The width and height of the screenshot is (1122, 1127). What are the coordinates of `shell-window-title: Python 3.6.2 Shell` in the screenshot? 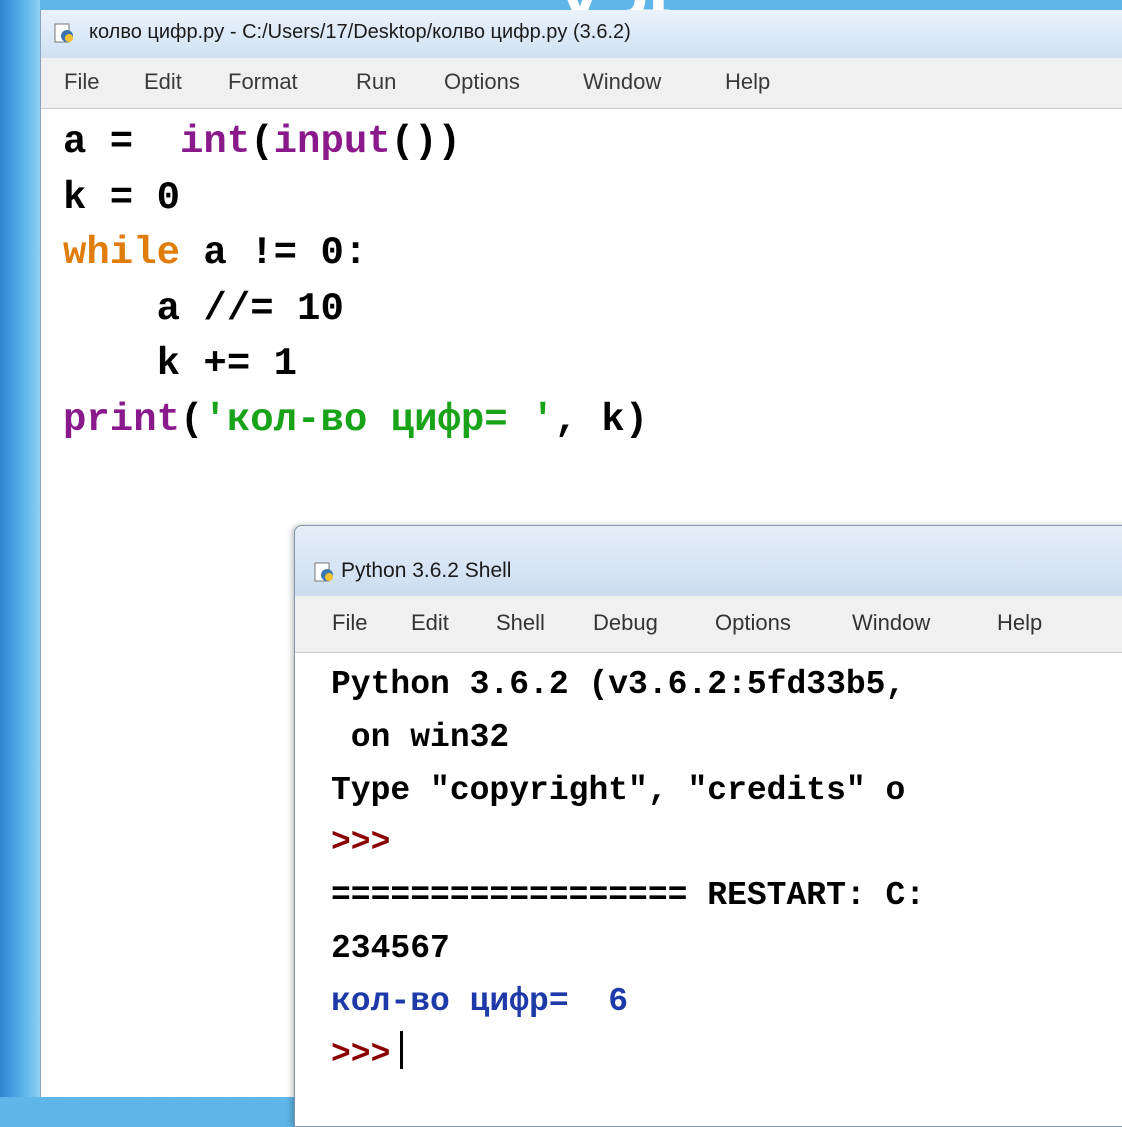 It's located at (426, 570).